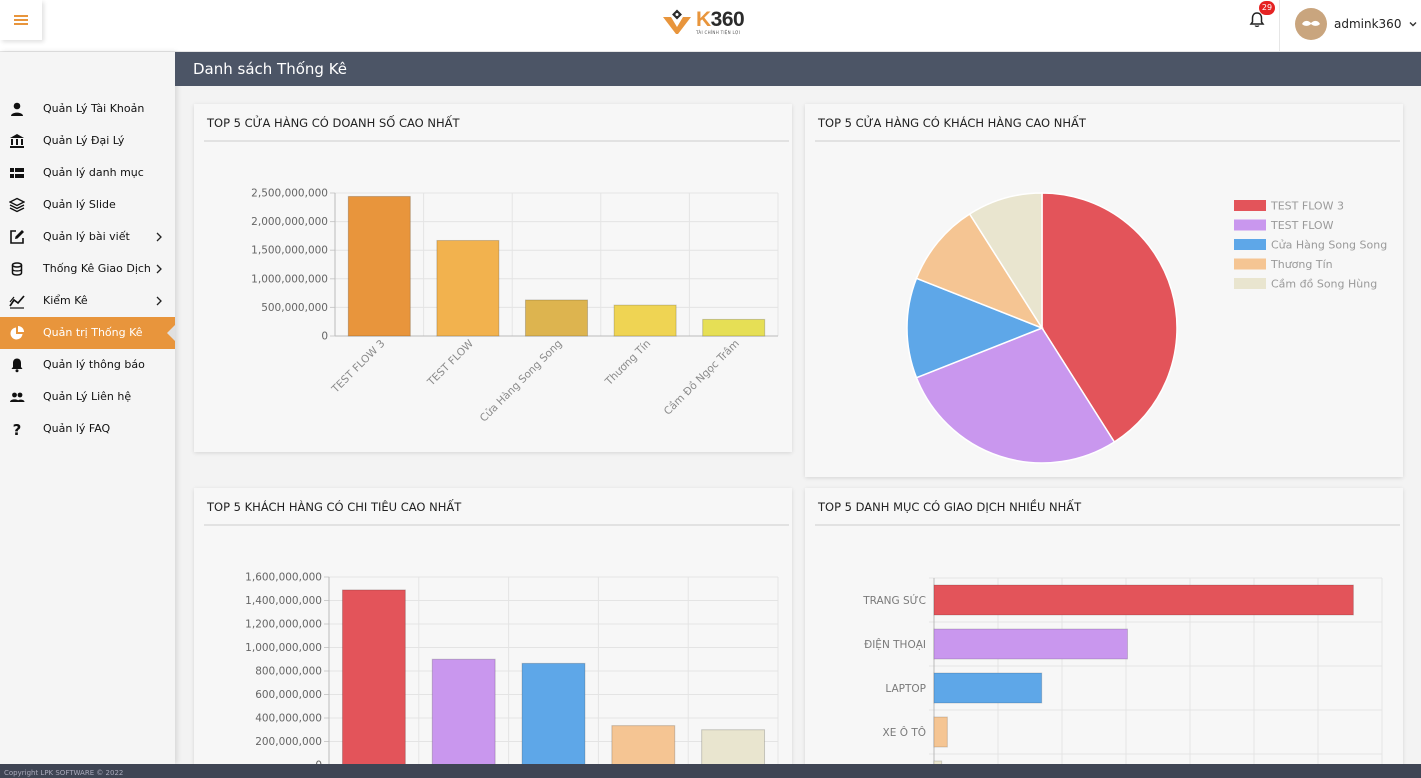 The height and width of the screenshot is (778, 1421). What do you see at coordinates (17, 141) in the screenshot?
I see `bank-icon` at bounding box center [17, 141].